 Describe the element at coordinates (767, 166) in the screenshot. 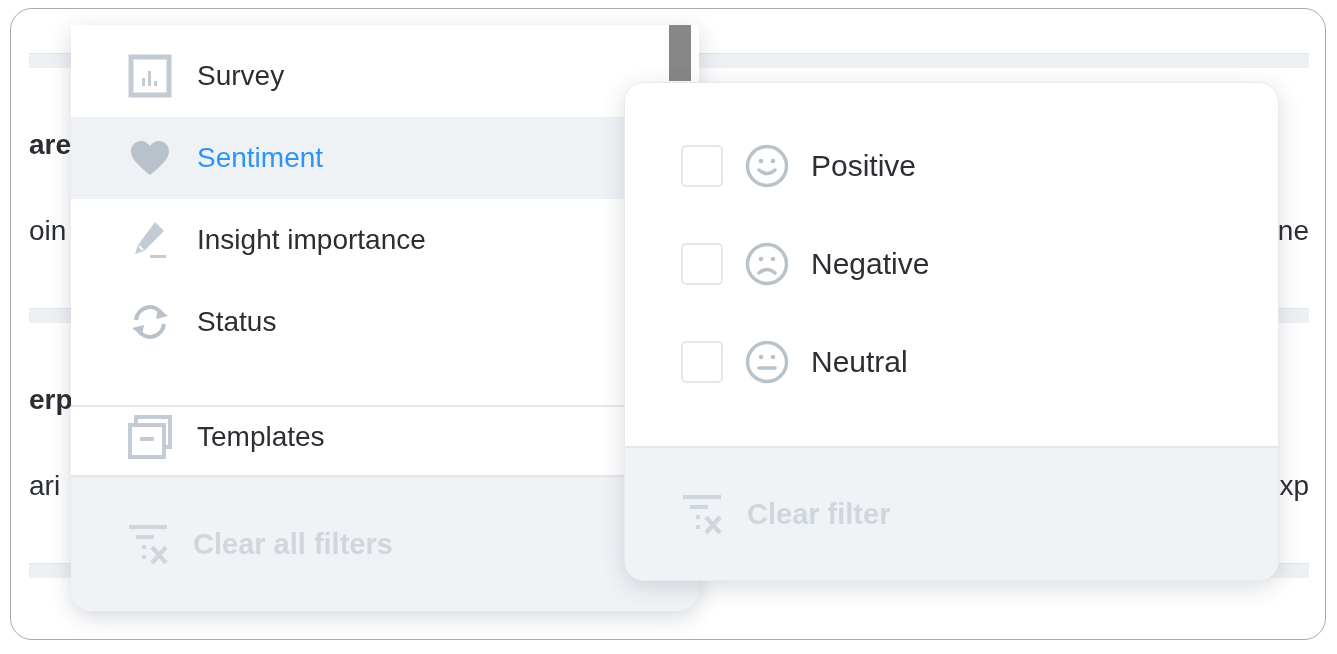

I see `smile-face-icon` at that location.